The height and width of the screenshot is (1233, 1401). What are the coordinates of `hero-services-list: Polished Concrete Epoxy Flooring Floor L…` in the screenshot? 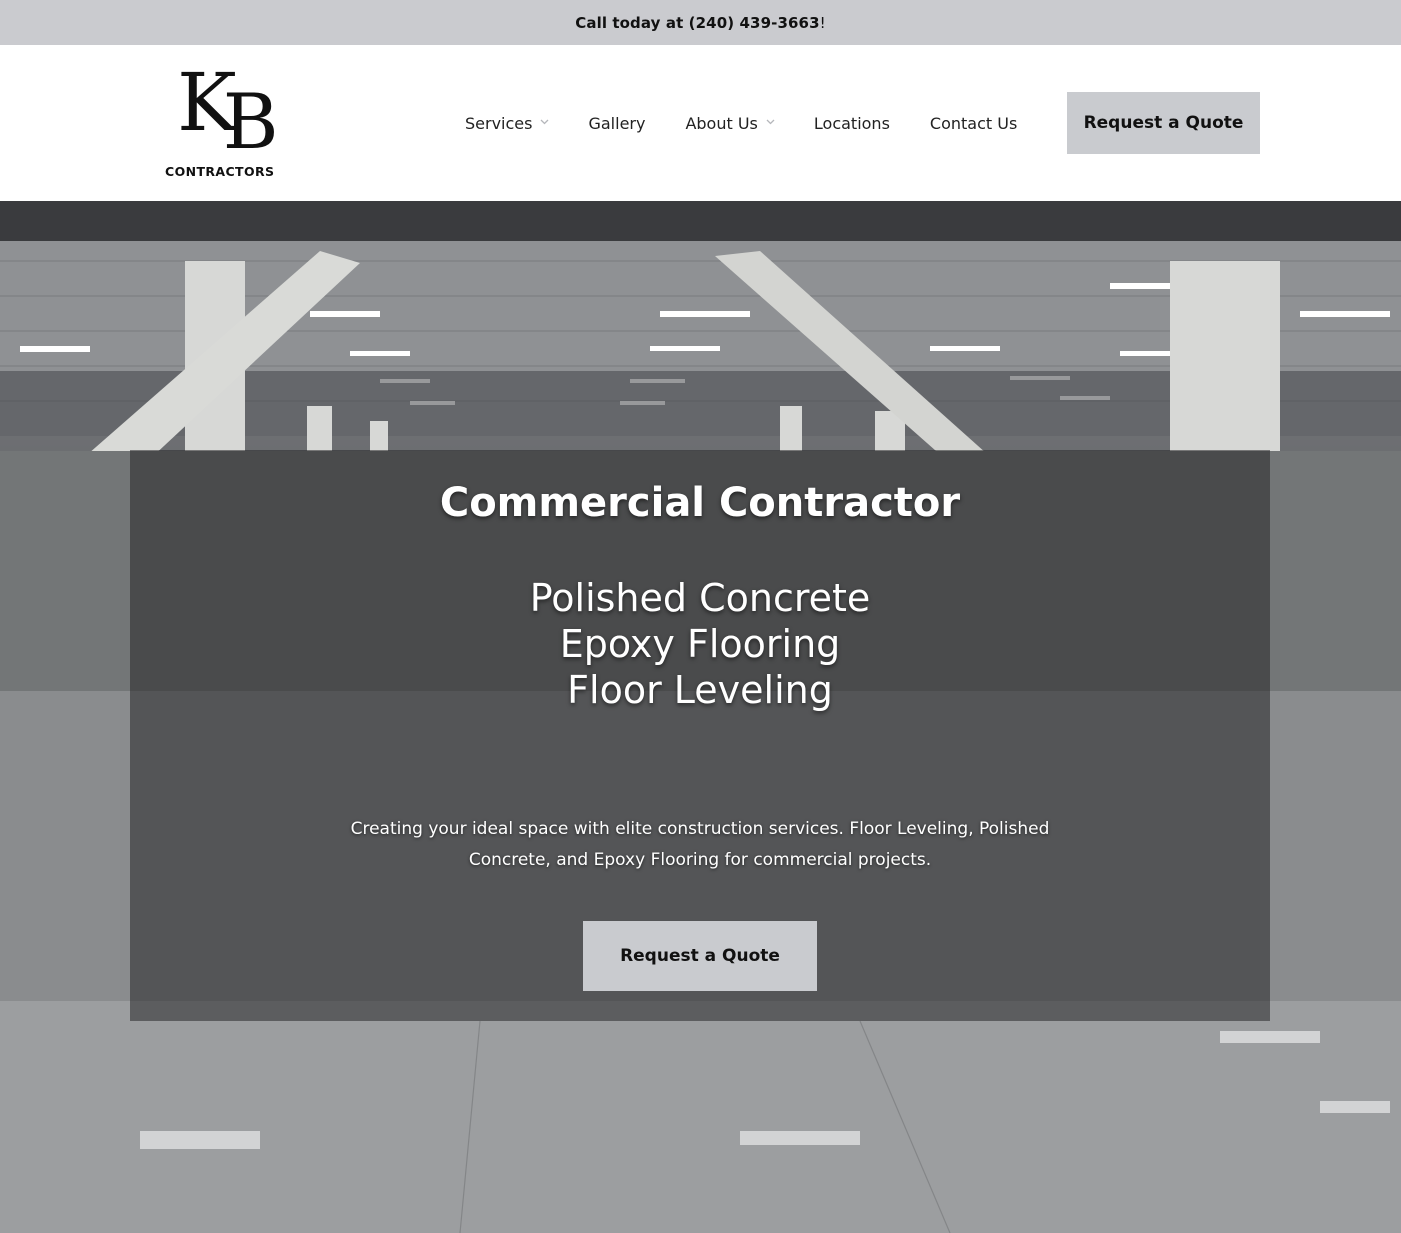 It's located at (700, 644).